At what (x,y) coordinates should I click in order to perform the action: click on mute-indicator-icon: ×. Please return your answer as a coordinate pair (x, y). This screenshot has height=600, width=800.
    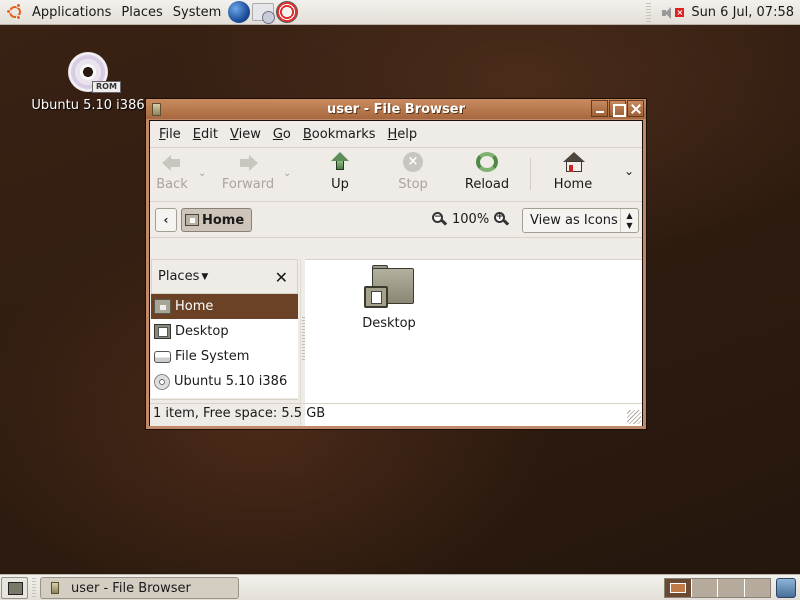
    Looking at the image, I should click on (680, 12).